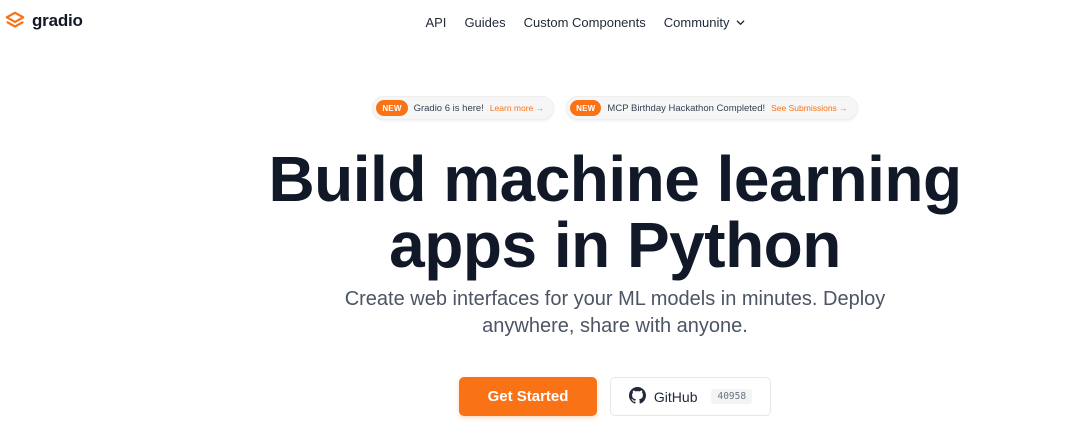  I want to click on announcement-text: MCP Birthday Hackathon Completed!, so click(686, 108).